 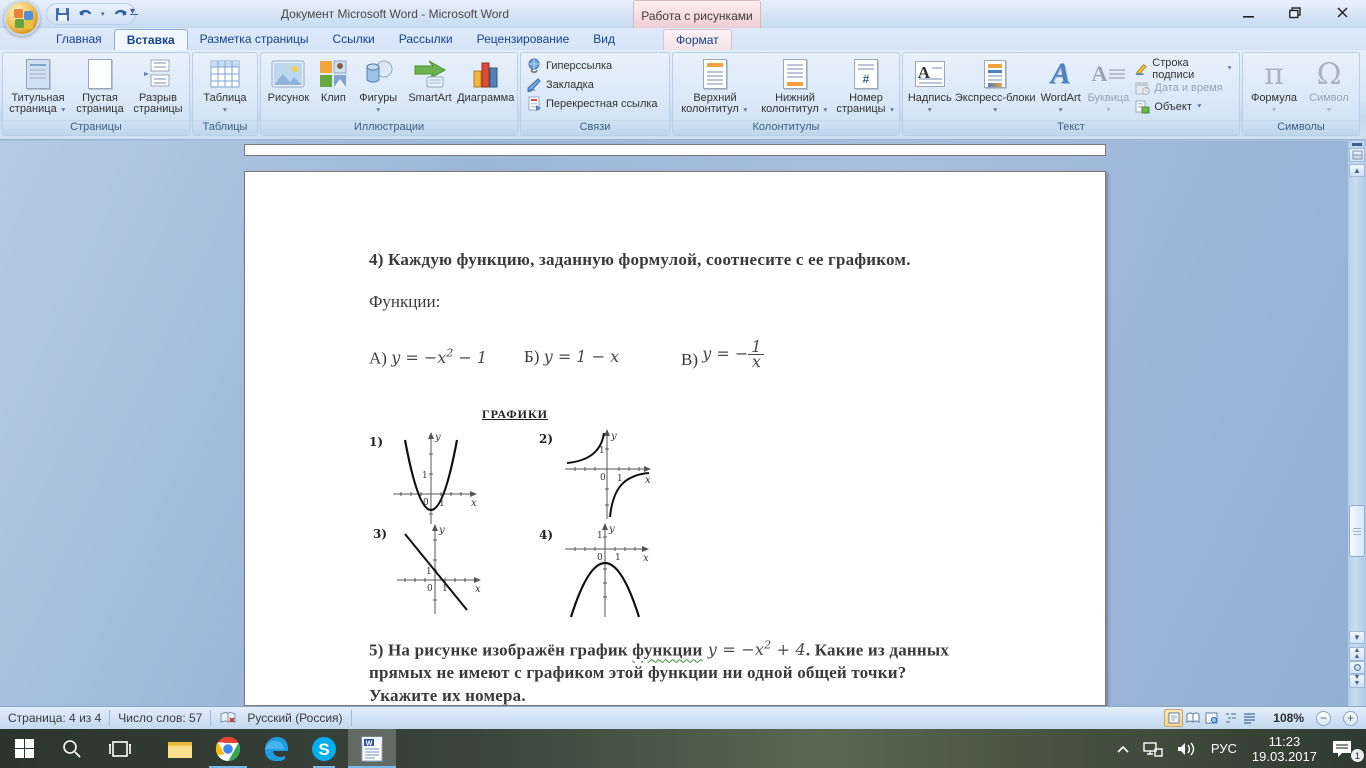 What do you see at coordinates (1357, 637) in the screenshot?
I see `scroll-down-icon: ▼` at bounding box center [1357, 637].